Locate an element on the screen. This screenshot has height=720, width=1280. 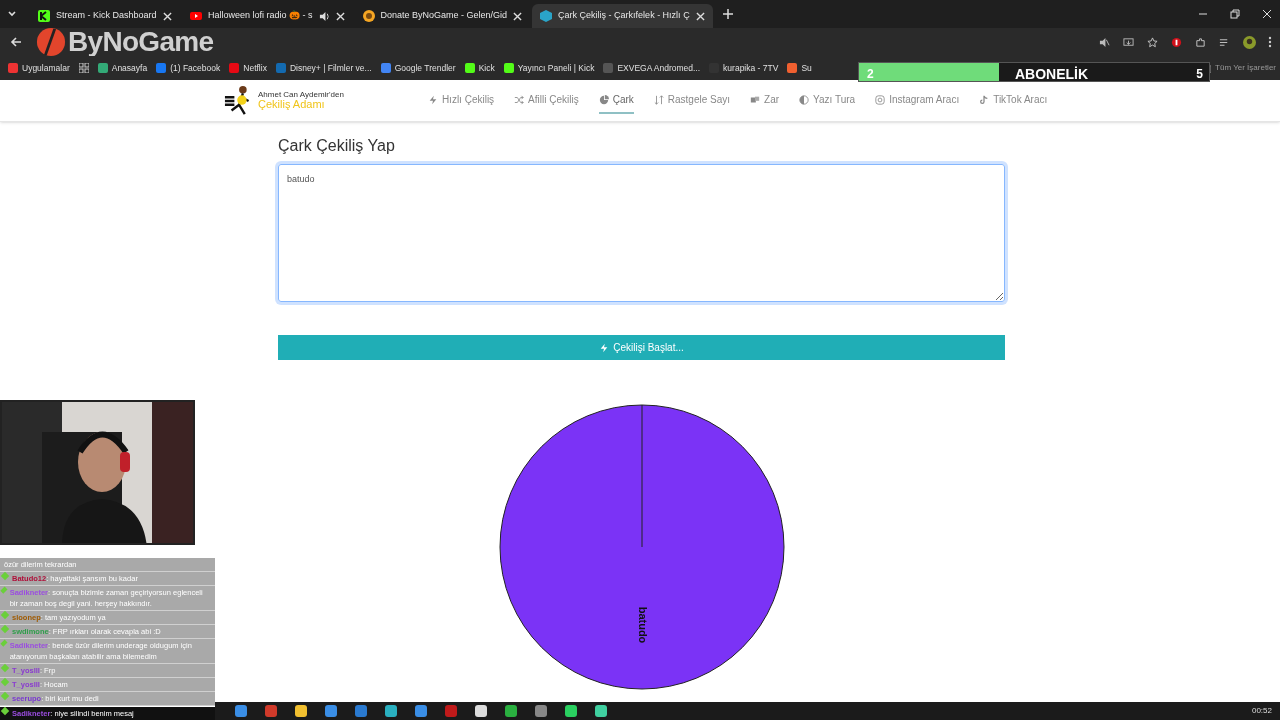
bookmark-link: Yayıncı Paneli | Kick is located at coordinates (556, 68).